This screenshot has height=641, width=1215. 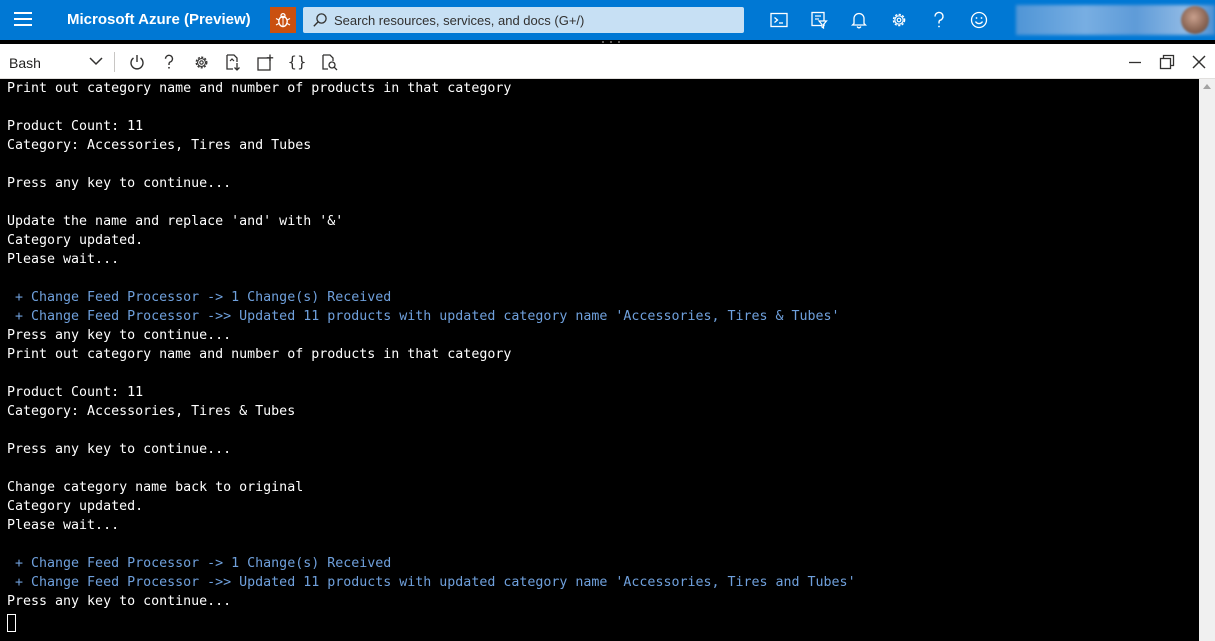 What do you see at coordinates (151, 411) in the screenshot?
I see `terminal-line: Category: Accessories, Tires & Tubes` at bounding box center [151, 411].